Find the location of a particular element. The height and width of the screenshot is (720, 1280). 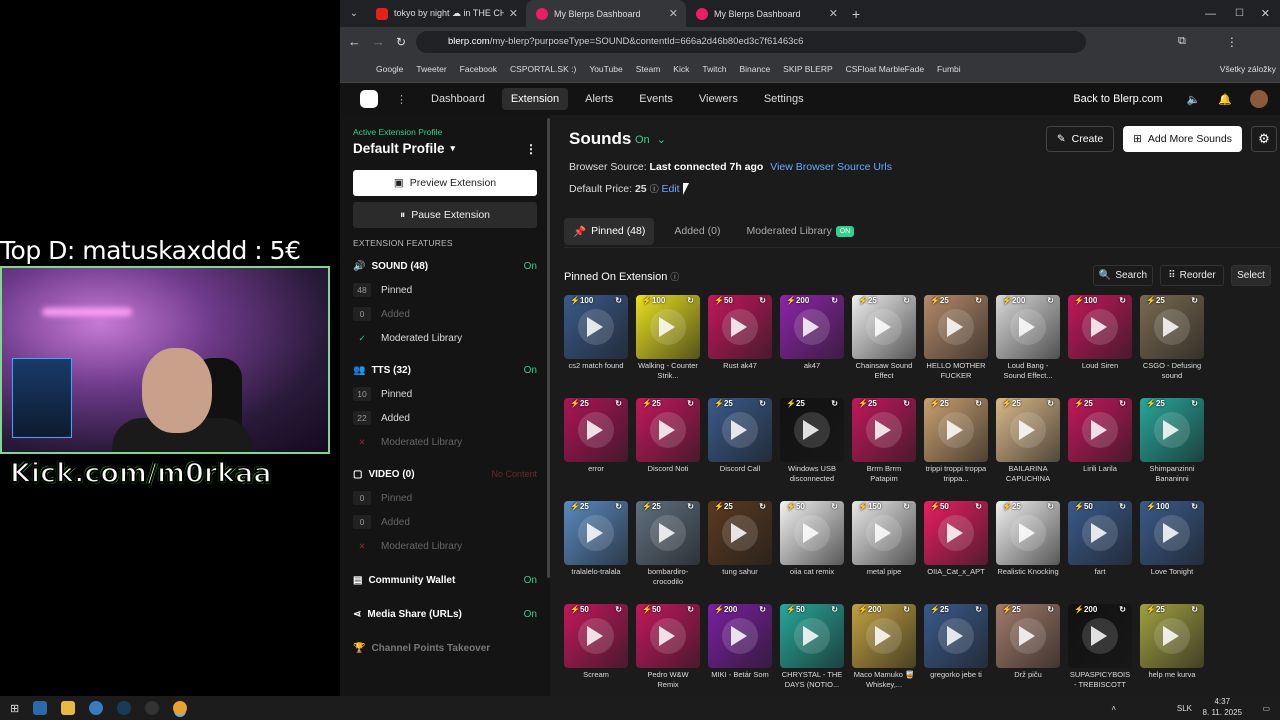

tts-pinned: 10 Pinned is located at coordinates (445, 394).